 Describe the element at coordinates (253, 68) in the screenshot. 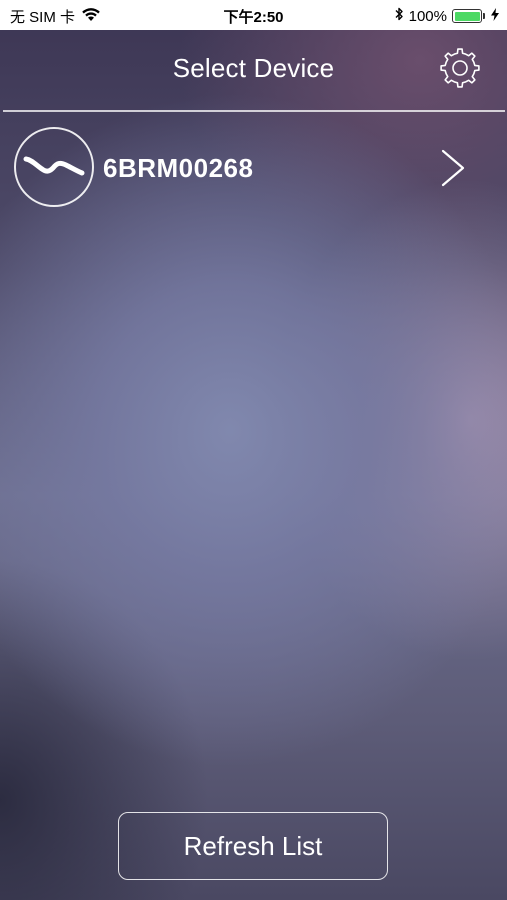

I see `page-title: Select Device` at that location.